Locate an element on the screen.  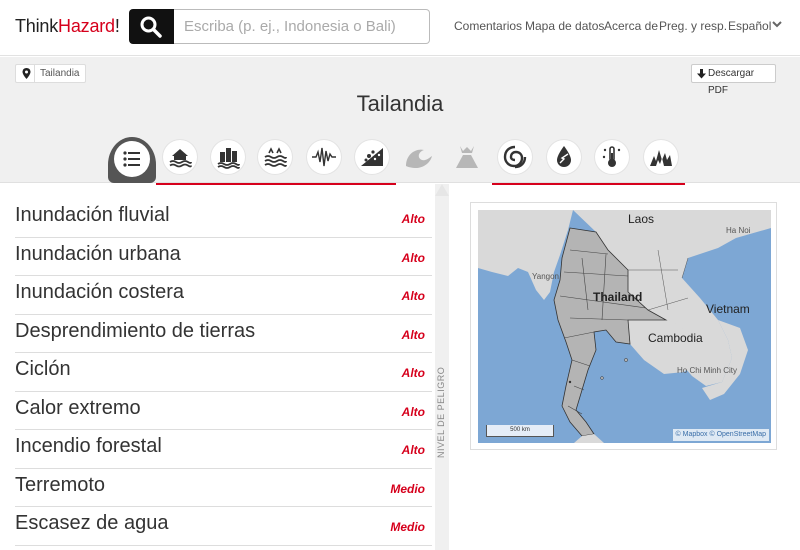
hazard-tab-landslide is located at coordinates (372, 157).